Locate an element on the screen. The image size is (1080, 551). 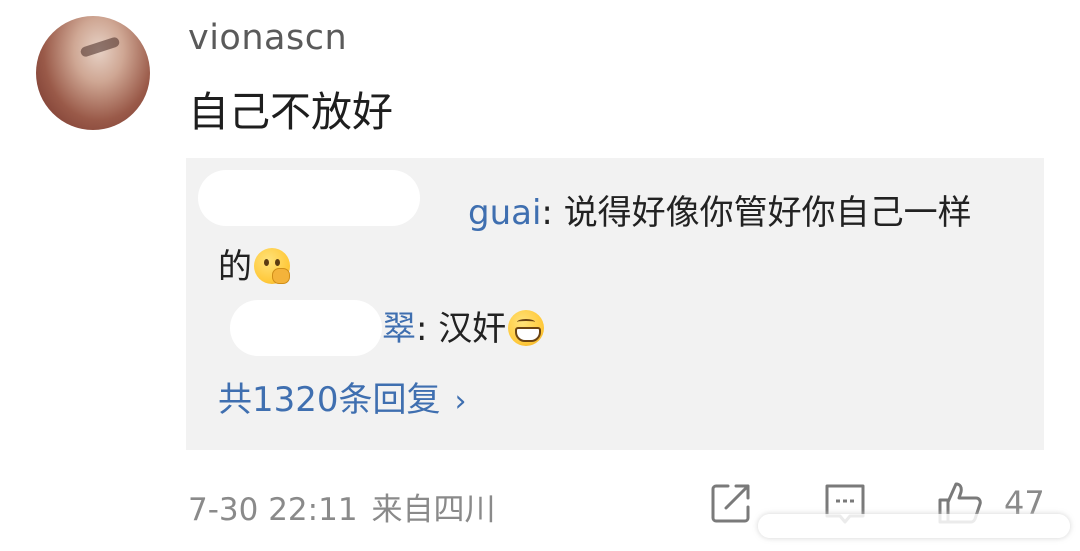
comment-username: vionascn is located at coordinates (267, 38).